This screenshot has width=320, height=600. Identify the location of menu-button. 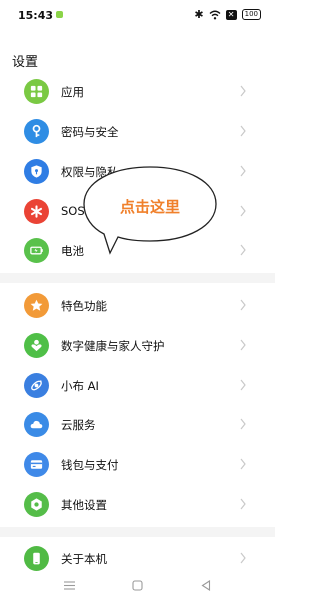
(69, 585).